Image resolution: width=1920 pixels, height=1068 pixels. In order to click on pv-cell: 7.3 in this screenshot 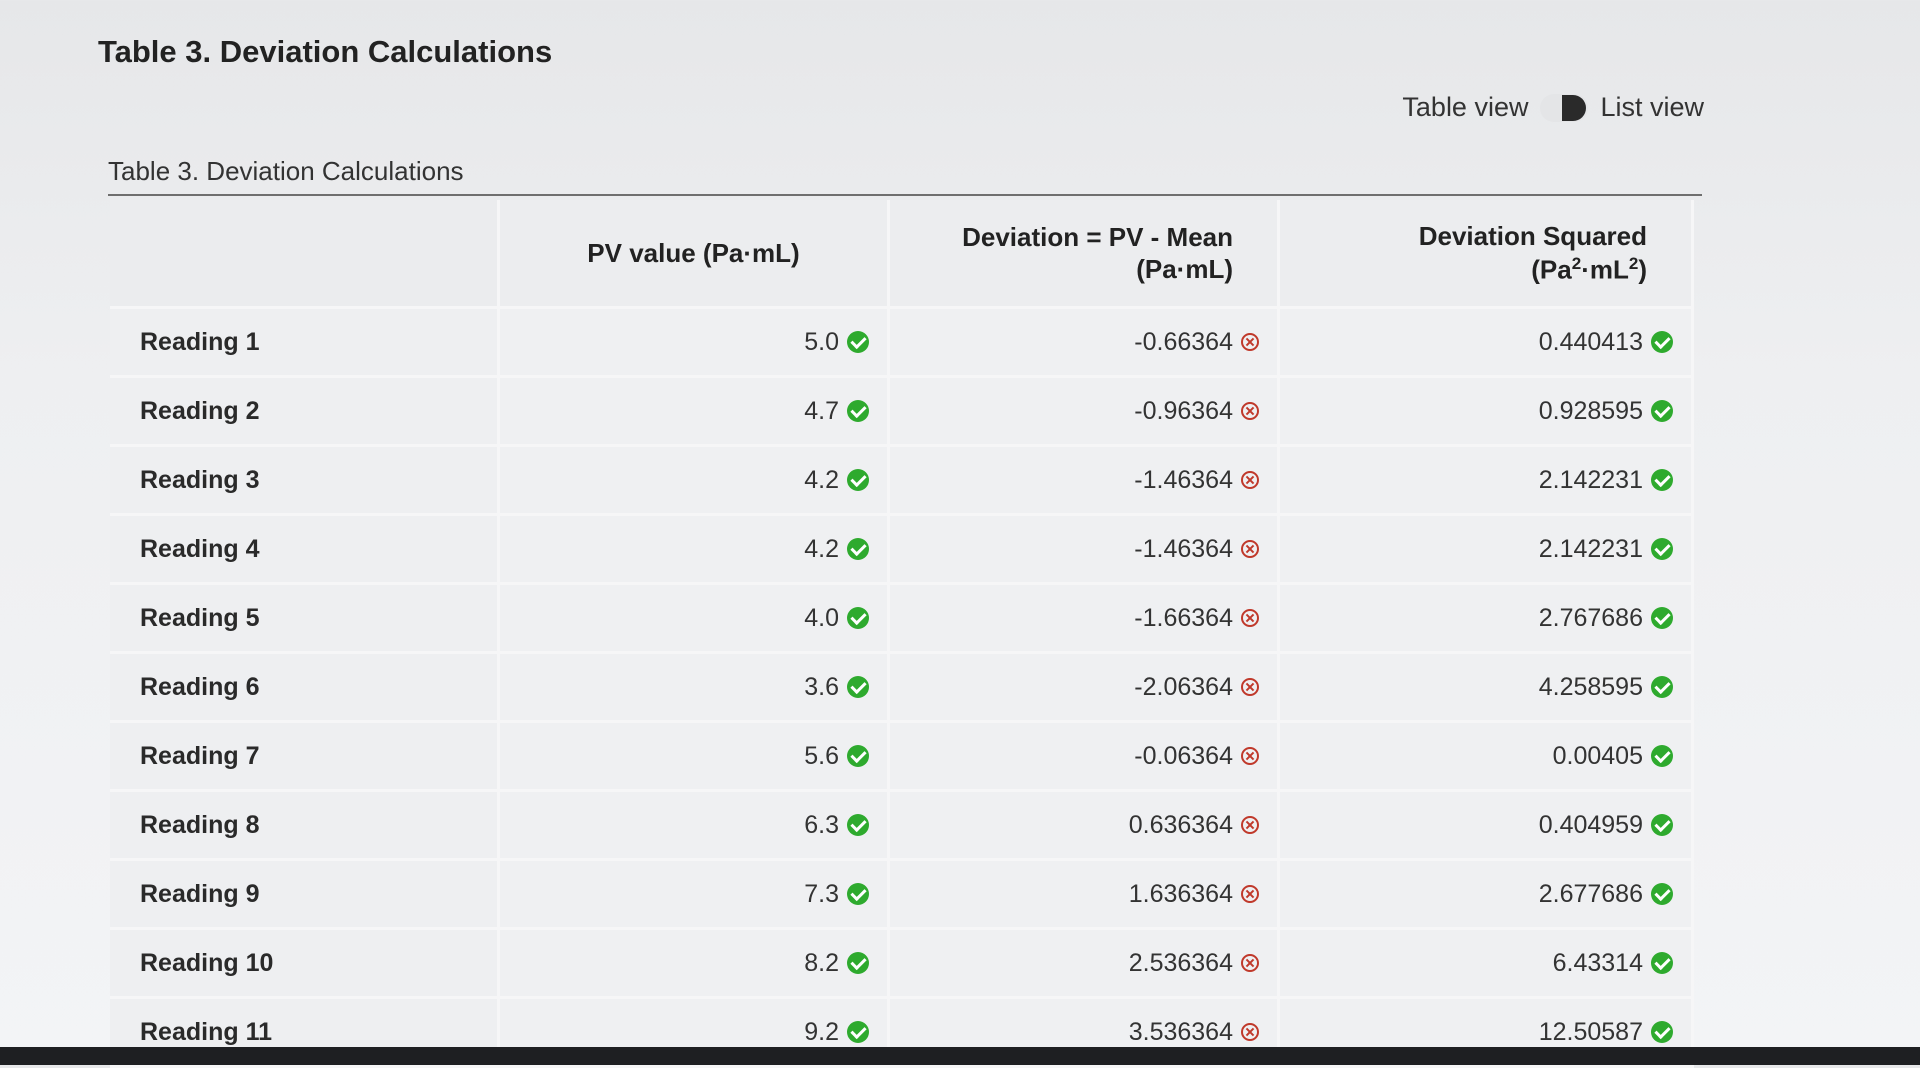, I will do `click(695, 895)`.